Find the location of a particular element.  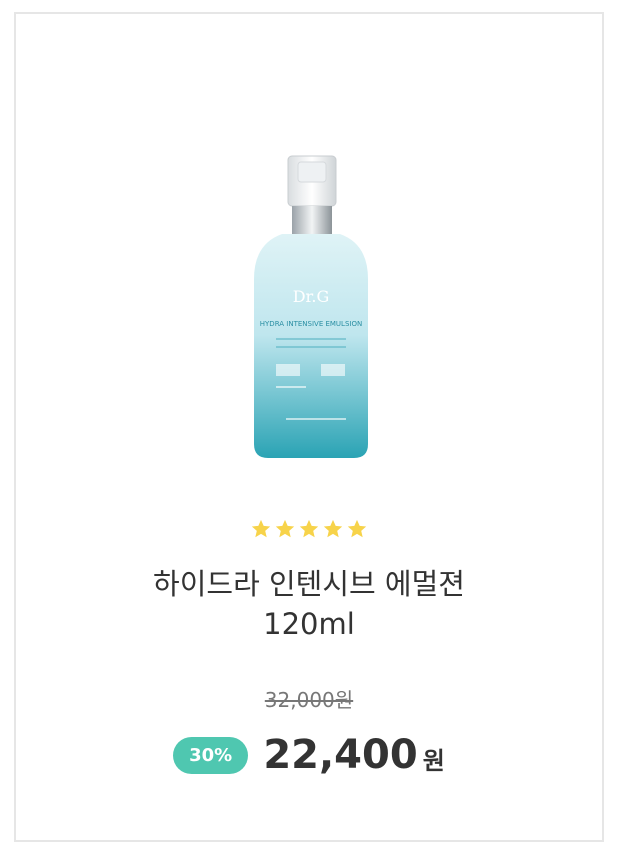

star-rating is located at coordinates (309, 532).